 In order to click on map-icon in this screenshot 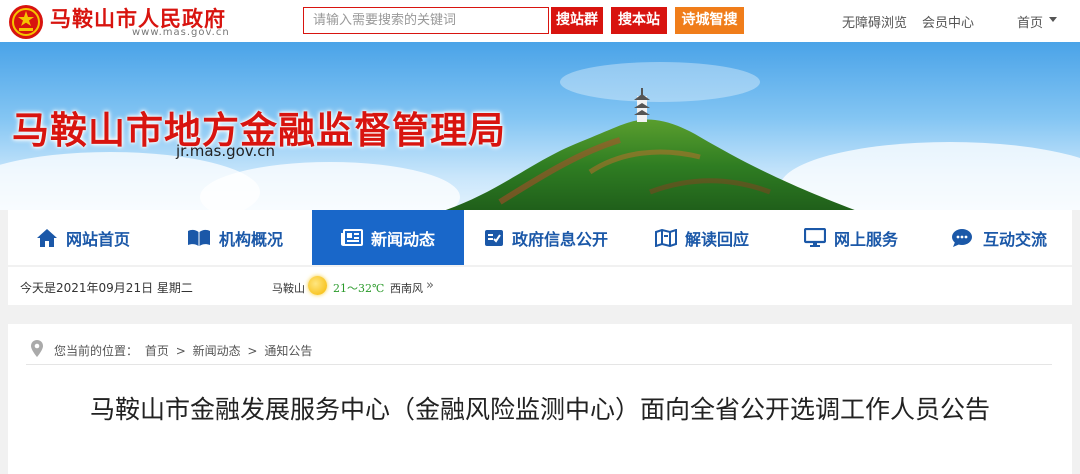, I will do `click(665, 237)`.